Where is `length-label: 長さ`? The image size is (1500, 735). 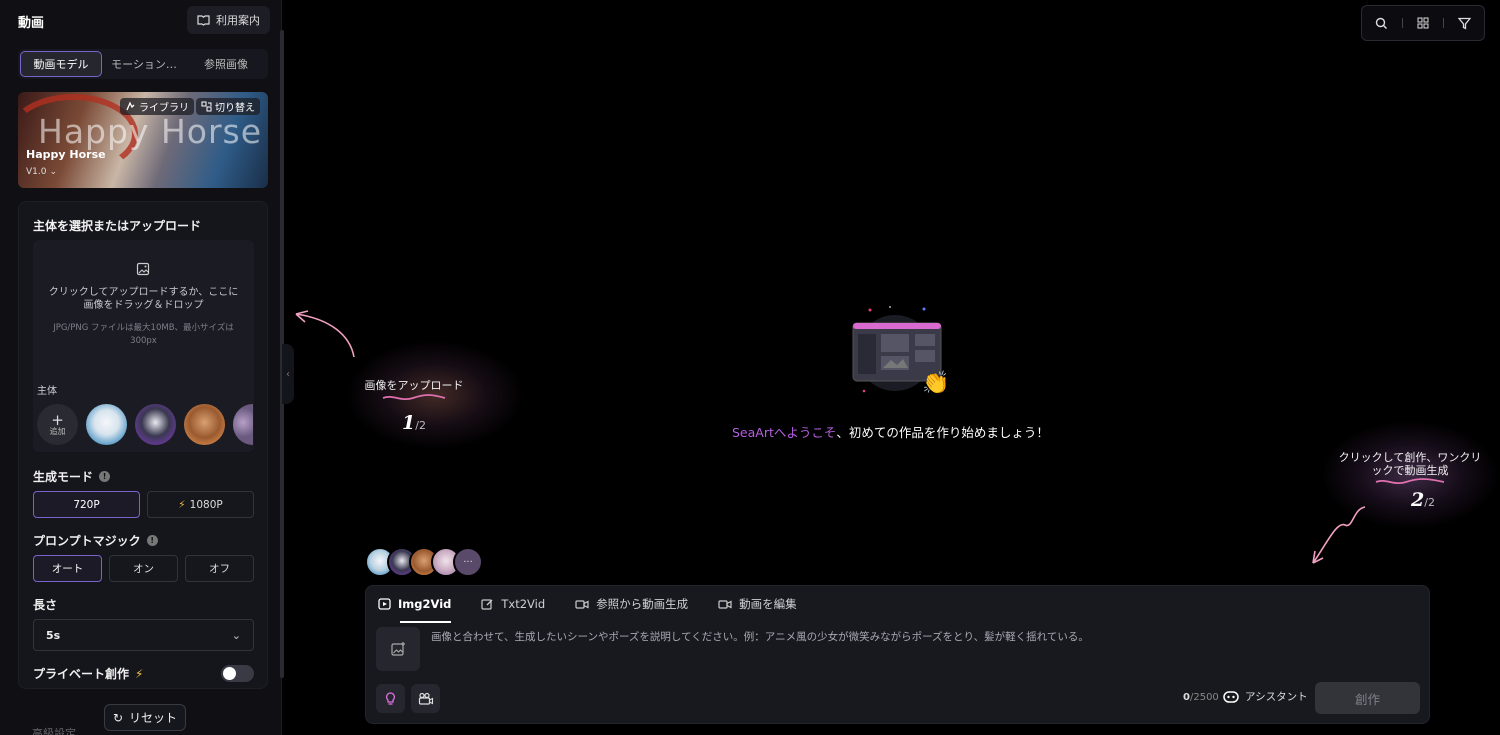 length-label: 長さ is located at coordinates (45, 605).